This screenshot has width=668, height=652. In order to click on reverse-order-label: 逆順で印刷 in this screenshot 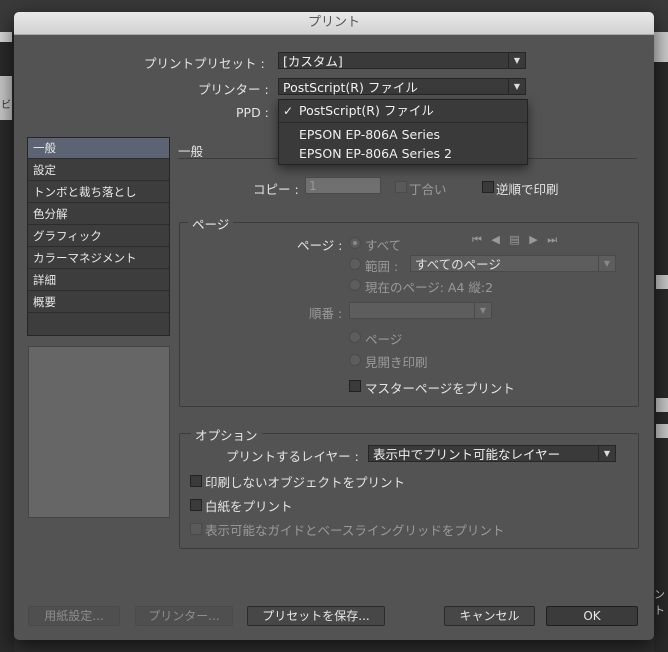, I will do `click(527, 189)`.